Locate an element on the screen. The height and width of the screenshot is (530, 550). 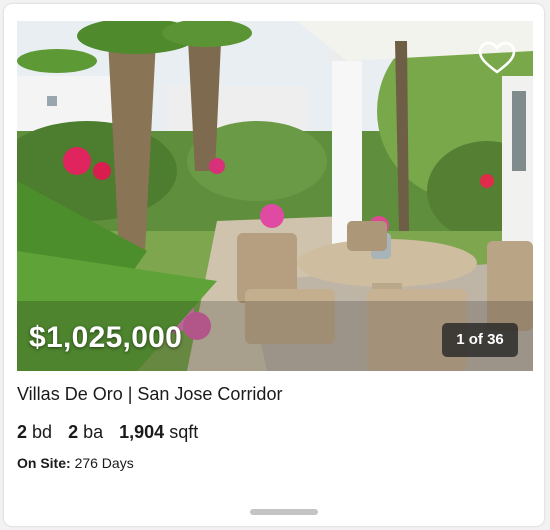
sqft-value: 1,904 is located at coordinates (142, 432).